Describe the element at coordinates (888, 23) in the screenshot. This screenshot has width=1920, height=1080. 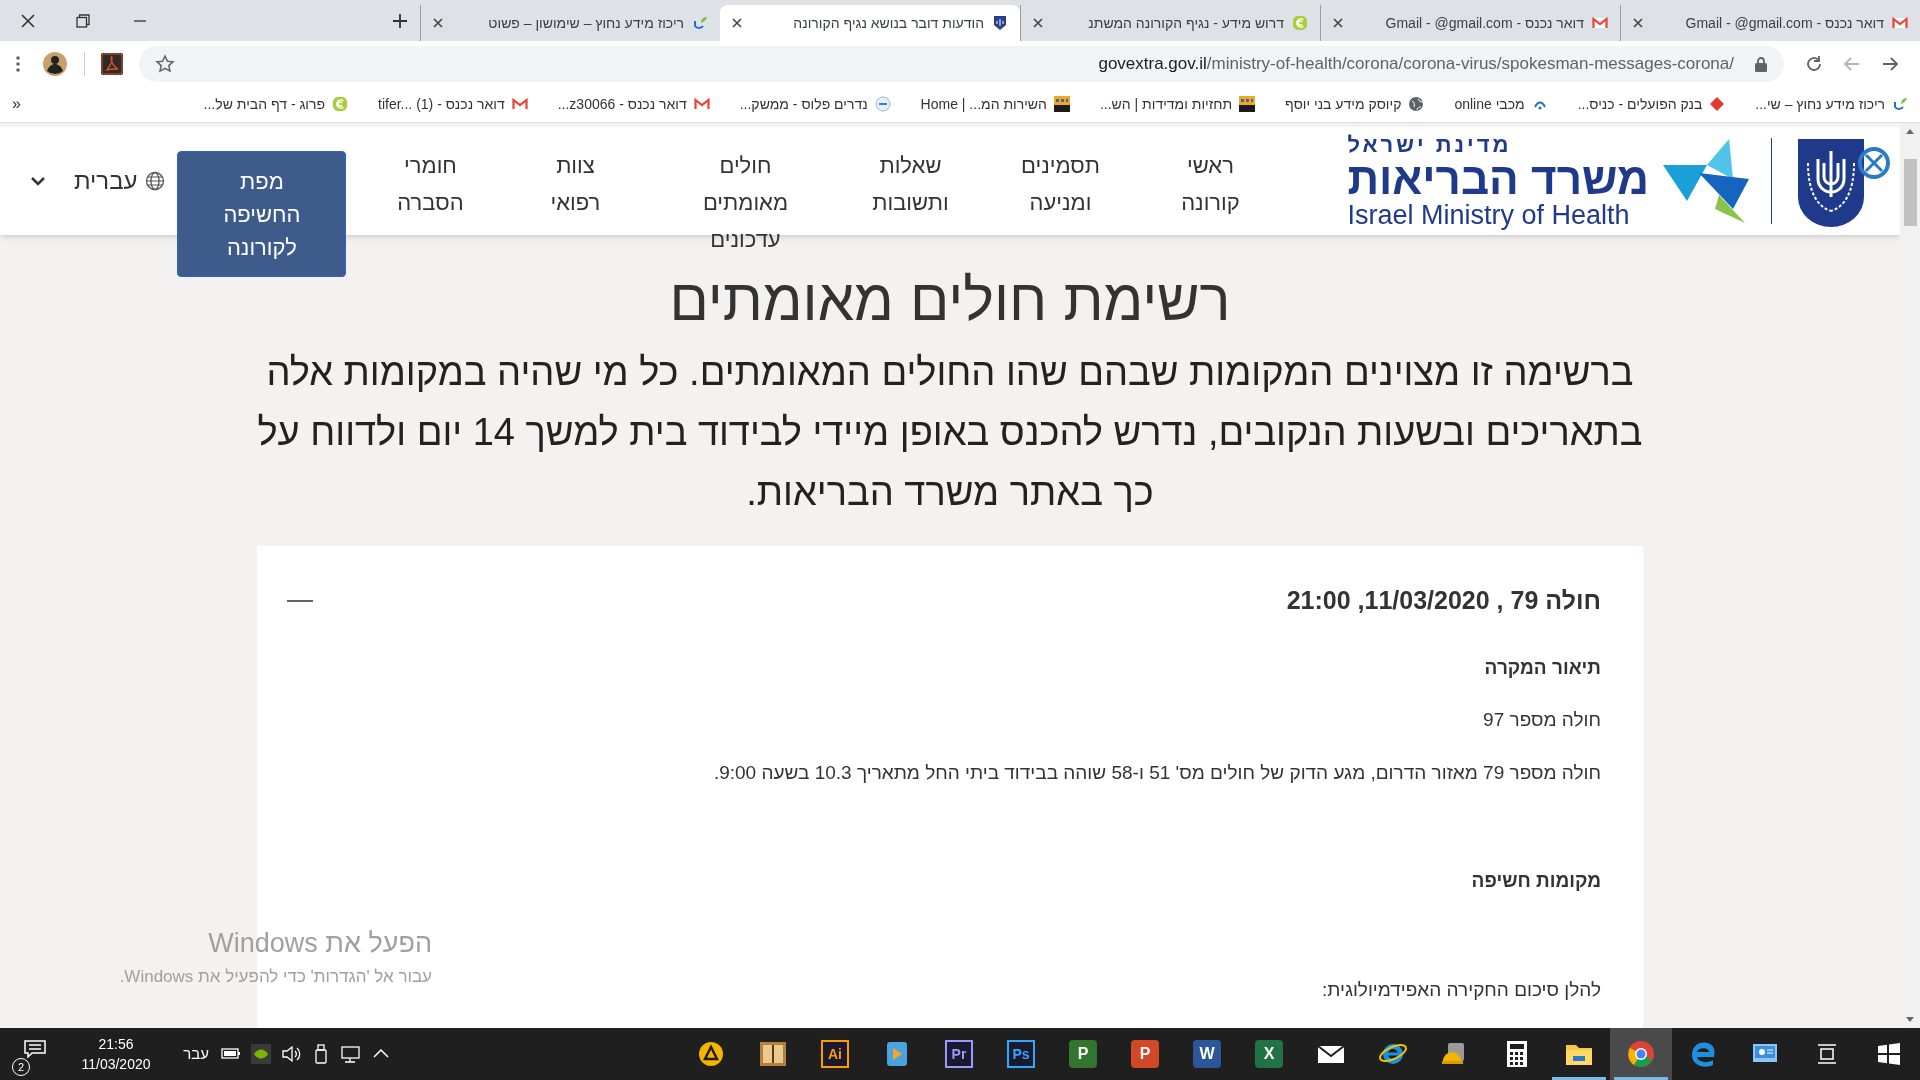
I see `tab-title: הודעות דובר בנושא נגיף הקורונה` at that location.